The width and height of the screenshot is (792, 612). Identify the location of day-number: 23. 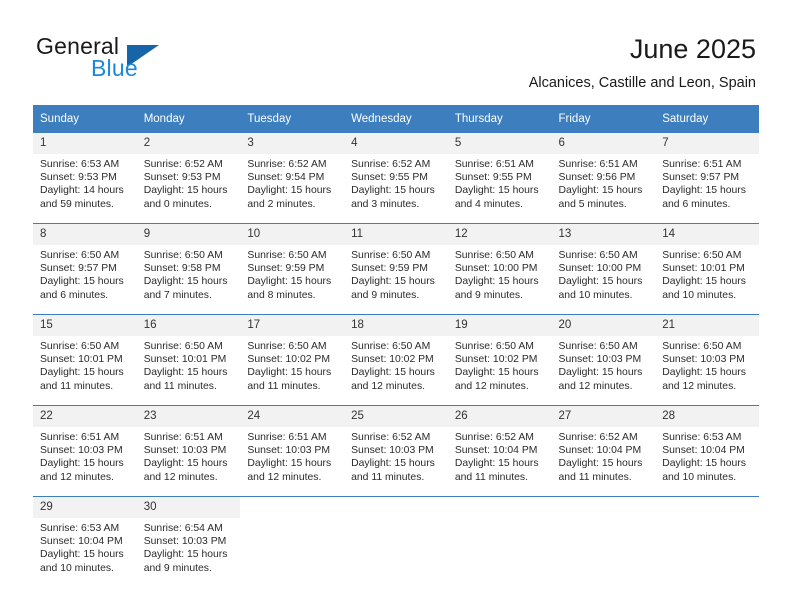
(188, 416).